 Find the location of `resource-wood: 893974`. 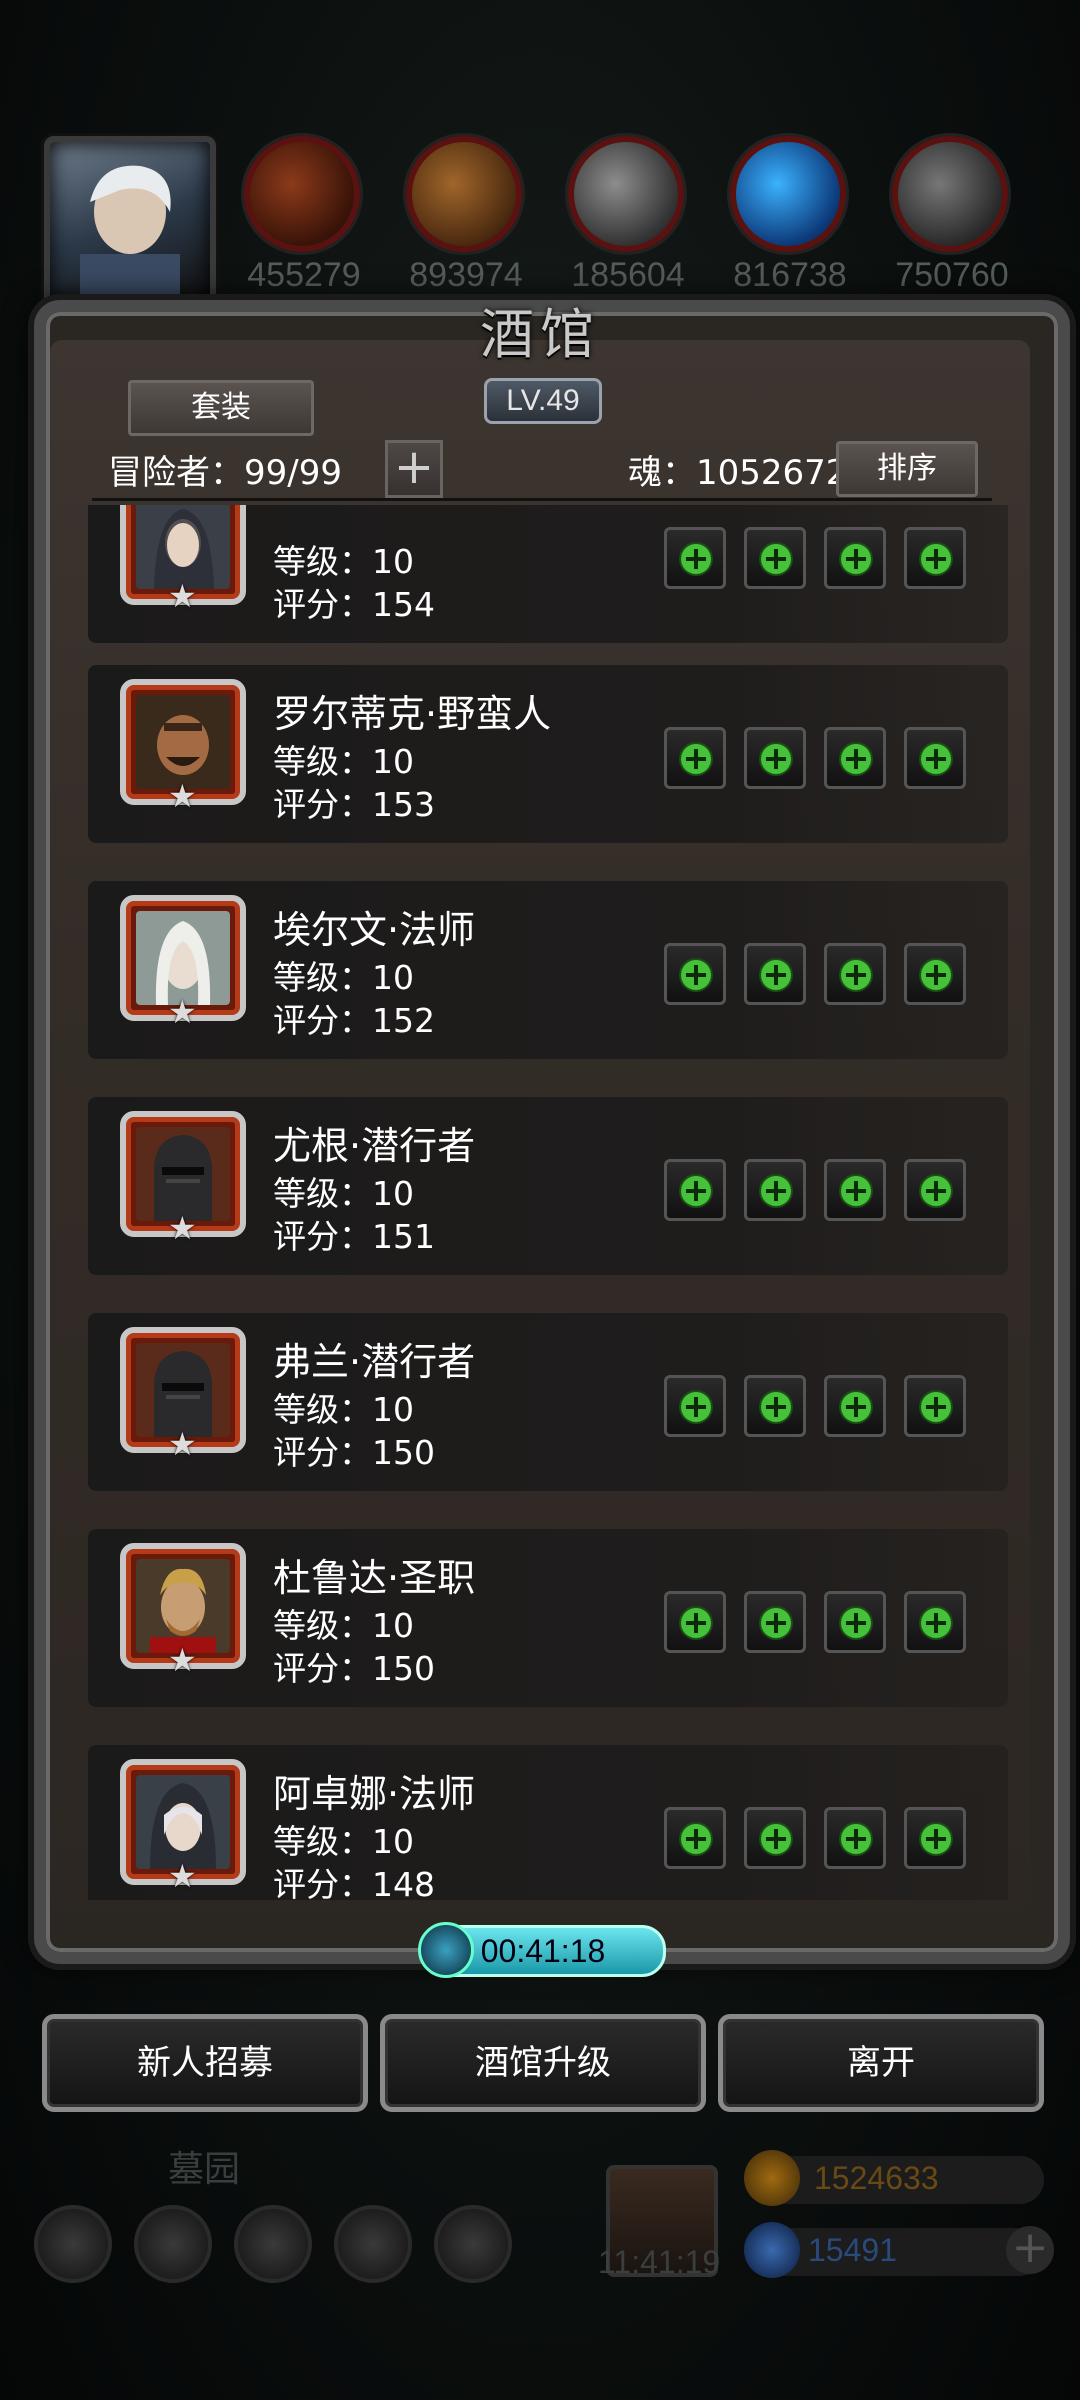

resource-wood: 893974 is located at coordinates (466, 215).